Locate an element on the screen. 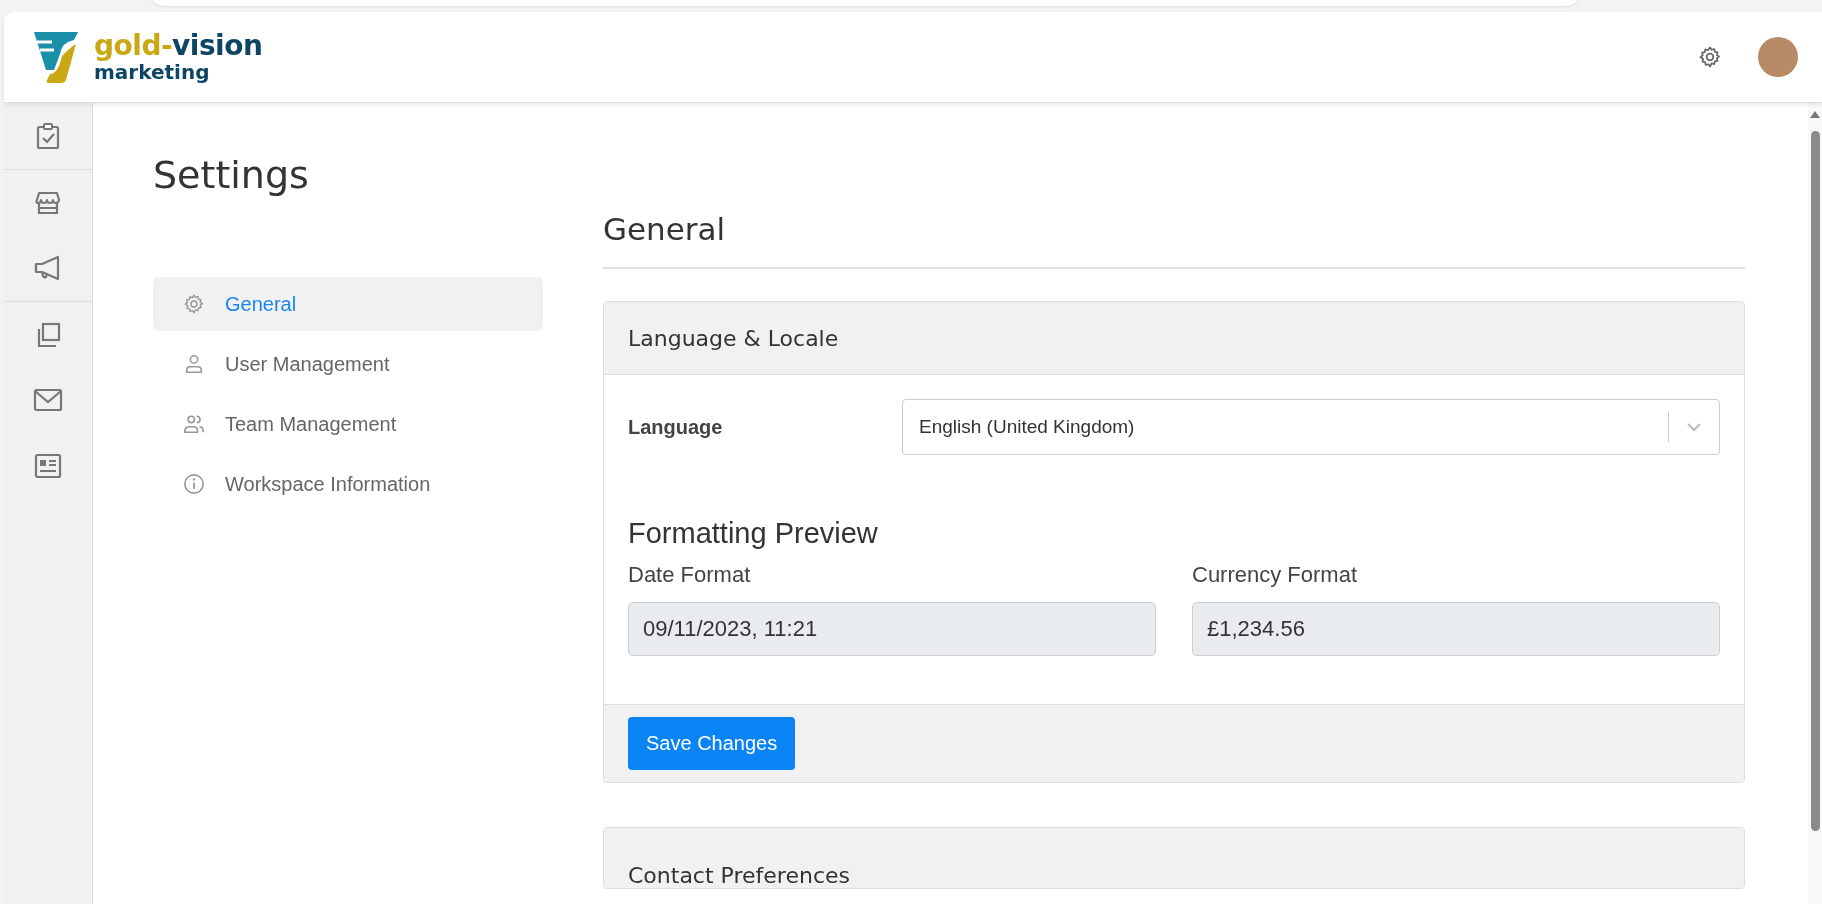 The image size is (1822, 904). user-icon is located at coordinates (194, 364).